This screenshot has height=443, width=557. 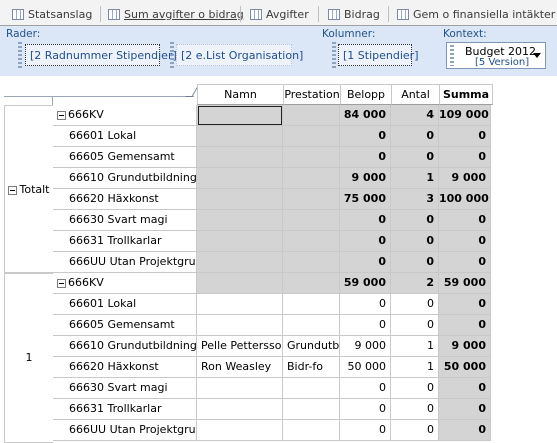 What do you see at coordinates (239, 55) in the screenshot?
I see `rows-dimension-chip-organisation: [2 e.List Organisation]` at bounding box center [239, 55].